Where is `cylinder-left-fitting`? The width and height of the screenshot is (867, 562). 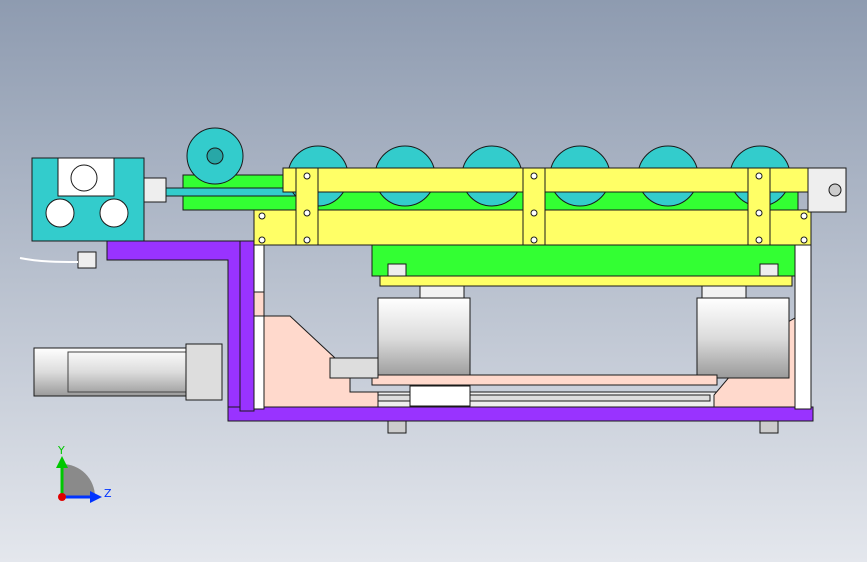
cylinder-left-fitting is located at coordinates (354, 368).